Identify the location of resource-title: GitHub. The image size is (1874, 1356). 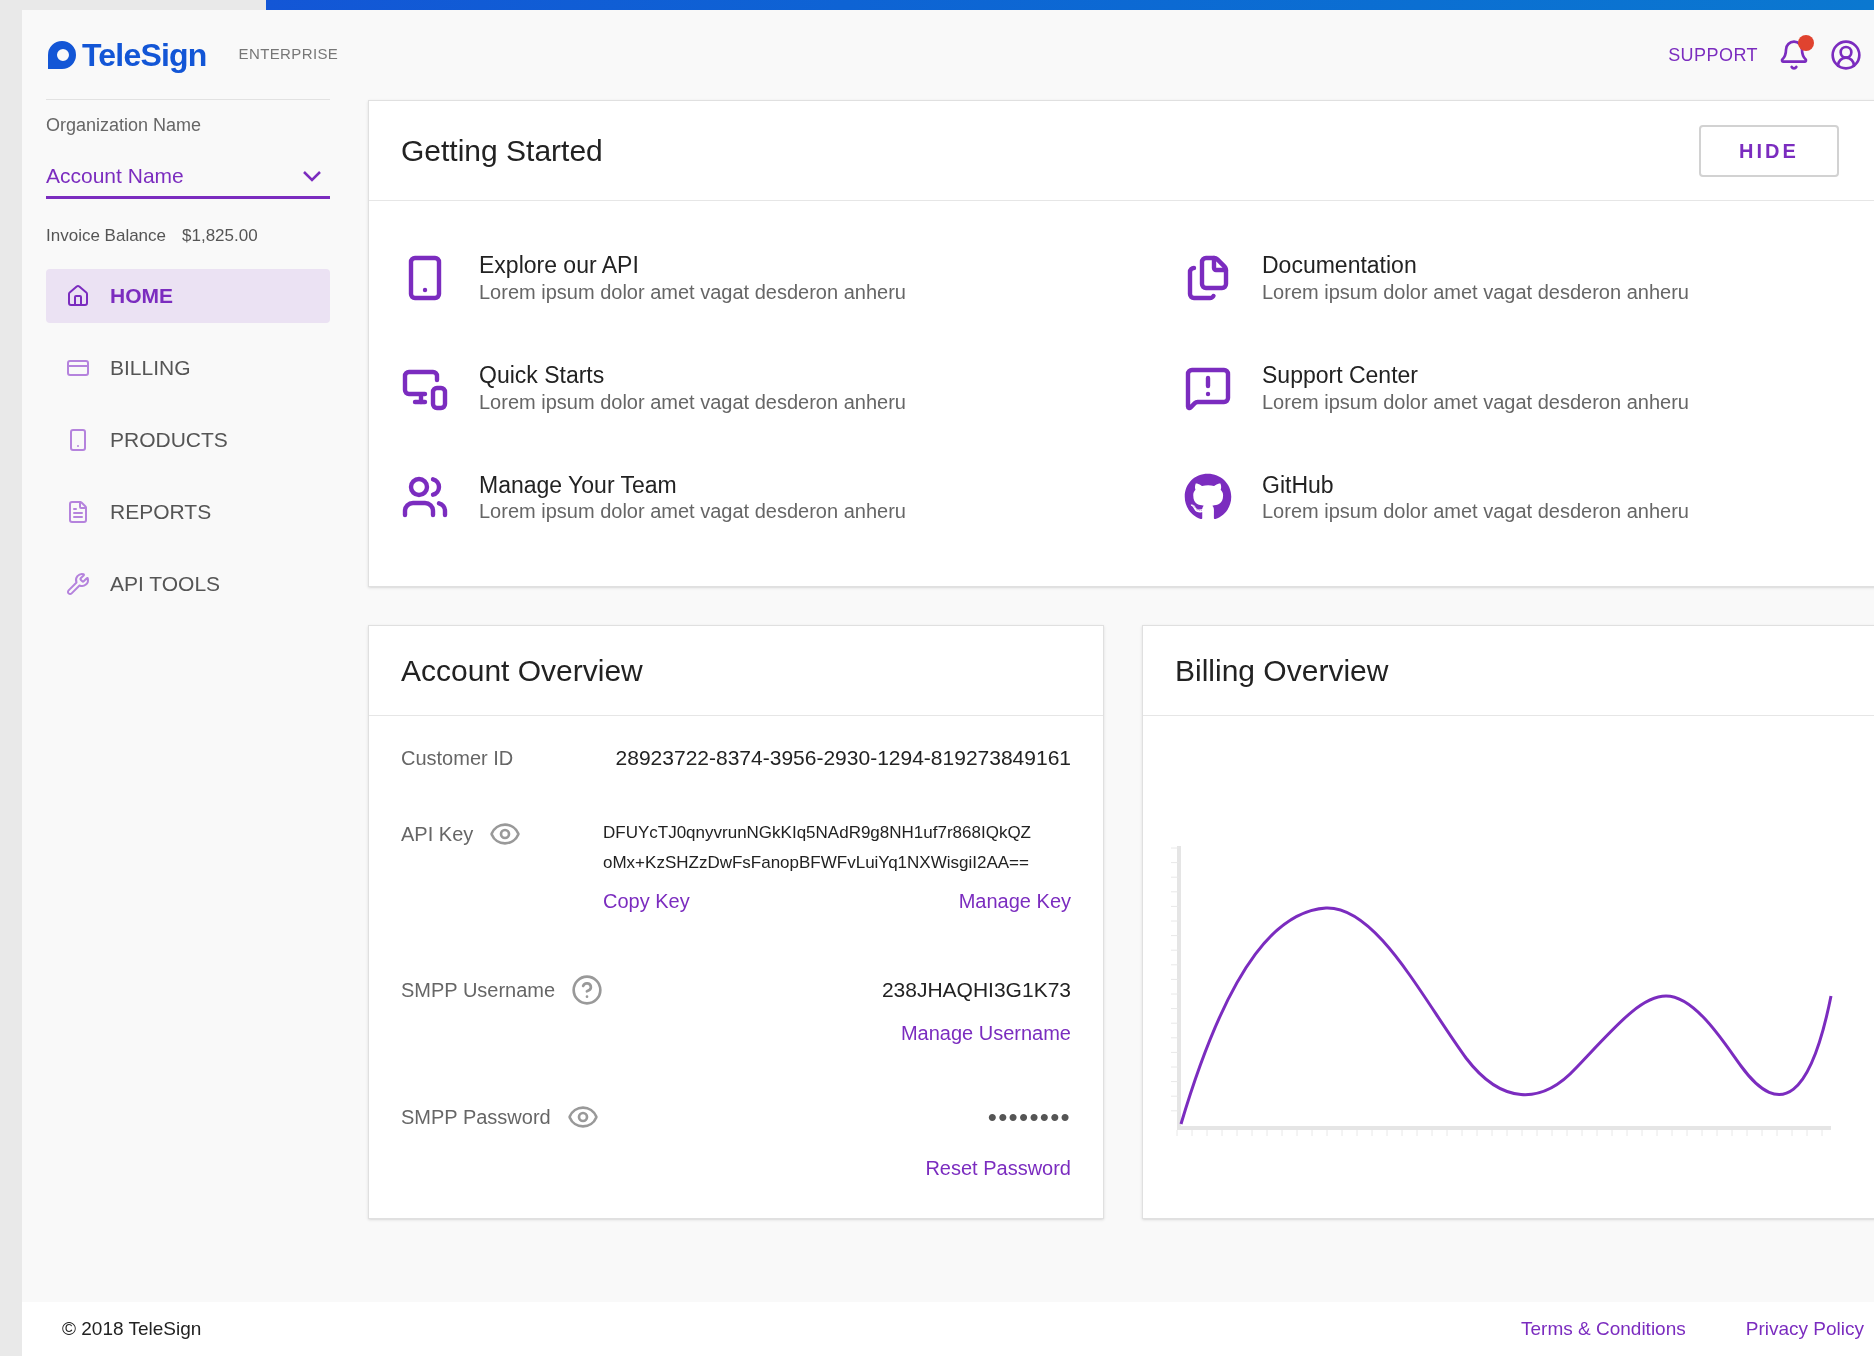
(1475, 485).